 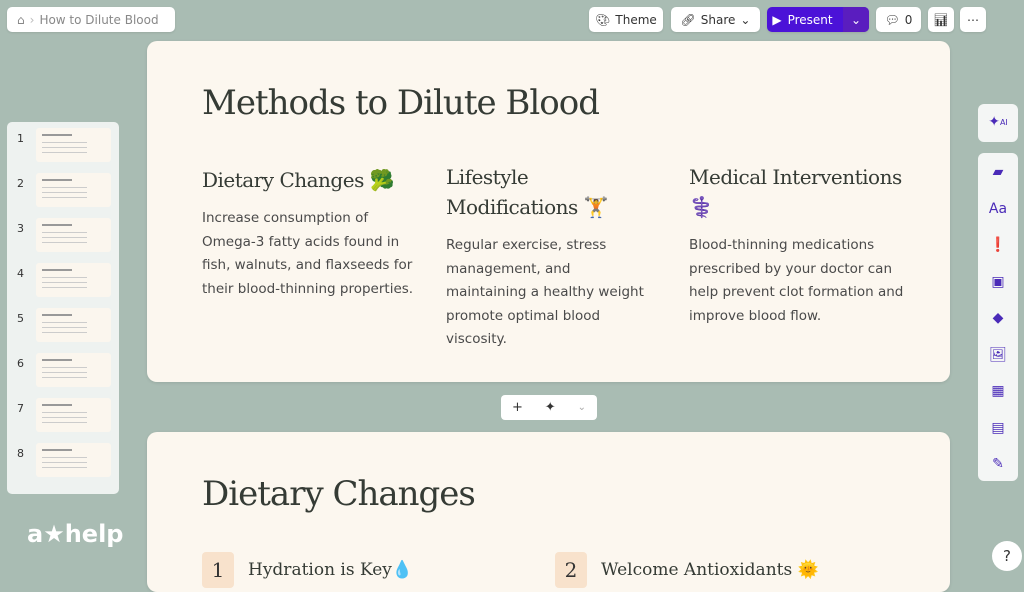 What do you see at coordinates (517, 407) in the screenshot?
I see `plus-icon: +` at bounding box center [517, 407].